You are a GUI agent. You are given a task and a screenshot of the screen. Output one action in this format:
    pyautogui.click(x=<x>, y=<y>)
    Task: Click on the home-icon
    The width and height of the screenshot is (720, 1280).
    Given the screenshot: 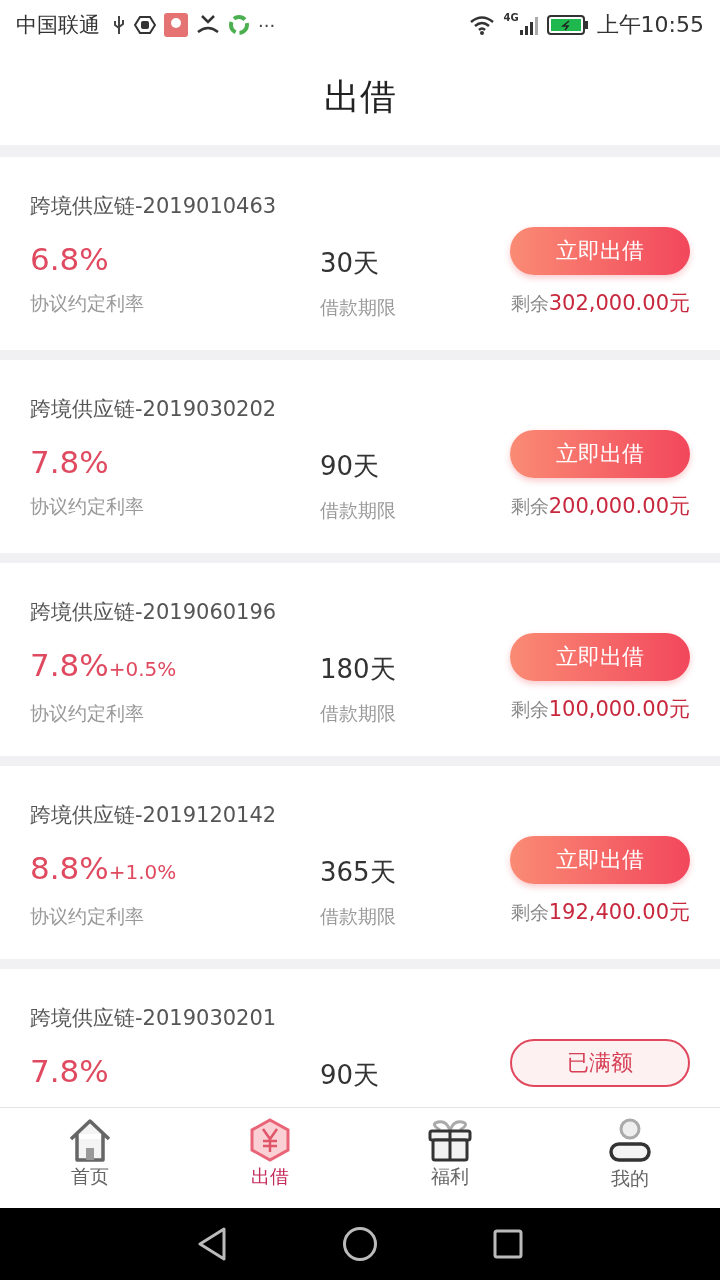 What is the action you would take?
    pyautogui.click(x=90, y=1140)
    